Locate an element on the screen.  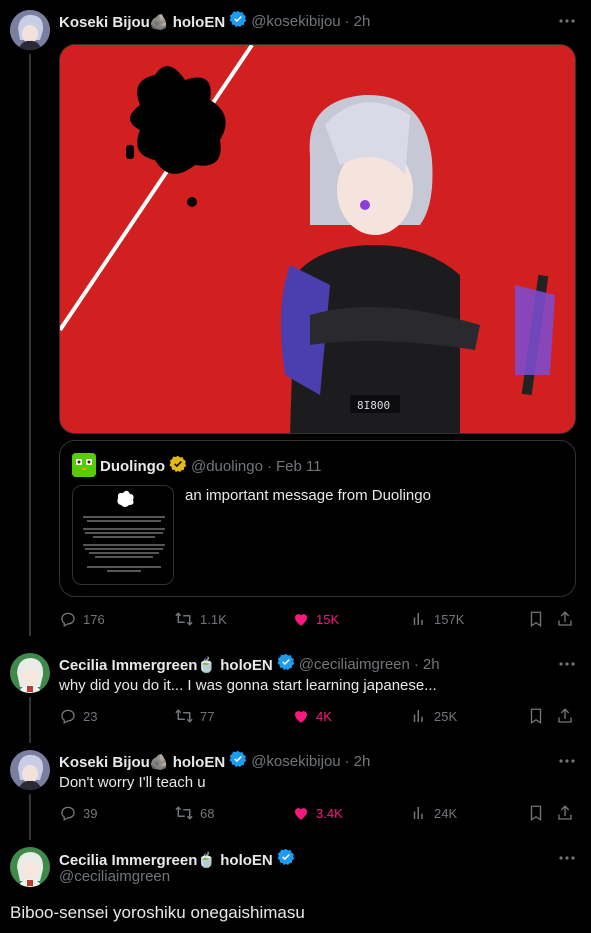
duolingo-avatar is located at coordinates (84, 465).